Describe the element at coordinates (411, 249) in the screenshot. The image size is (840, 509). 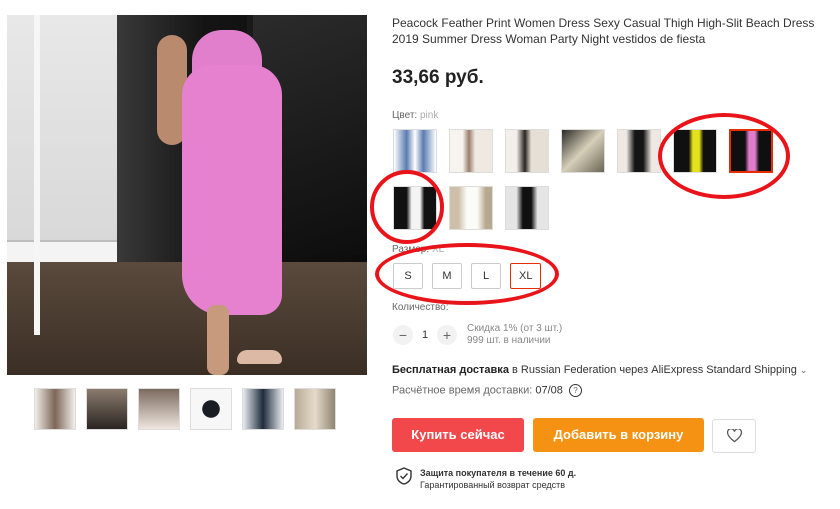
I see `size-label-text: Размер:` at that location.